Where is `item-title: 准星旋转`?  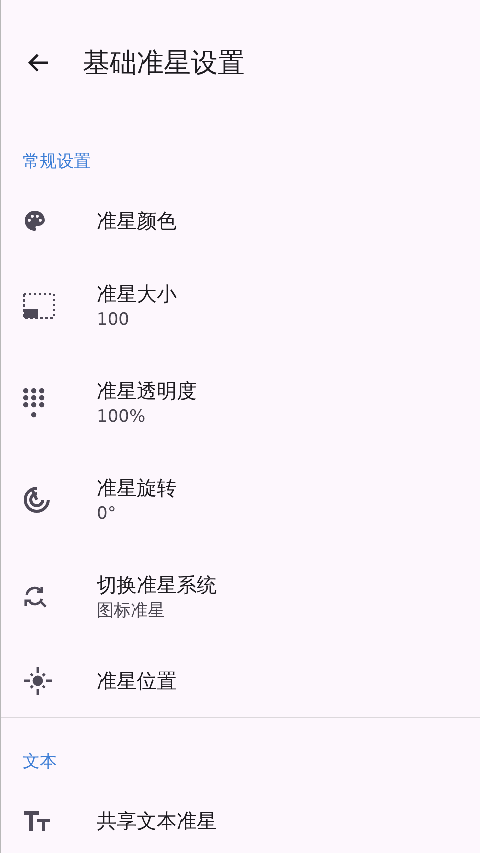
item-title: 准星旋转 is located at coordinates (137, 488).